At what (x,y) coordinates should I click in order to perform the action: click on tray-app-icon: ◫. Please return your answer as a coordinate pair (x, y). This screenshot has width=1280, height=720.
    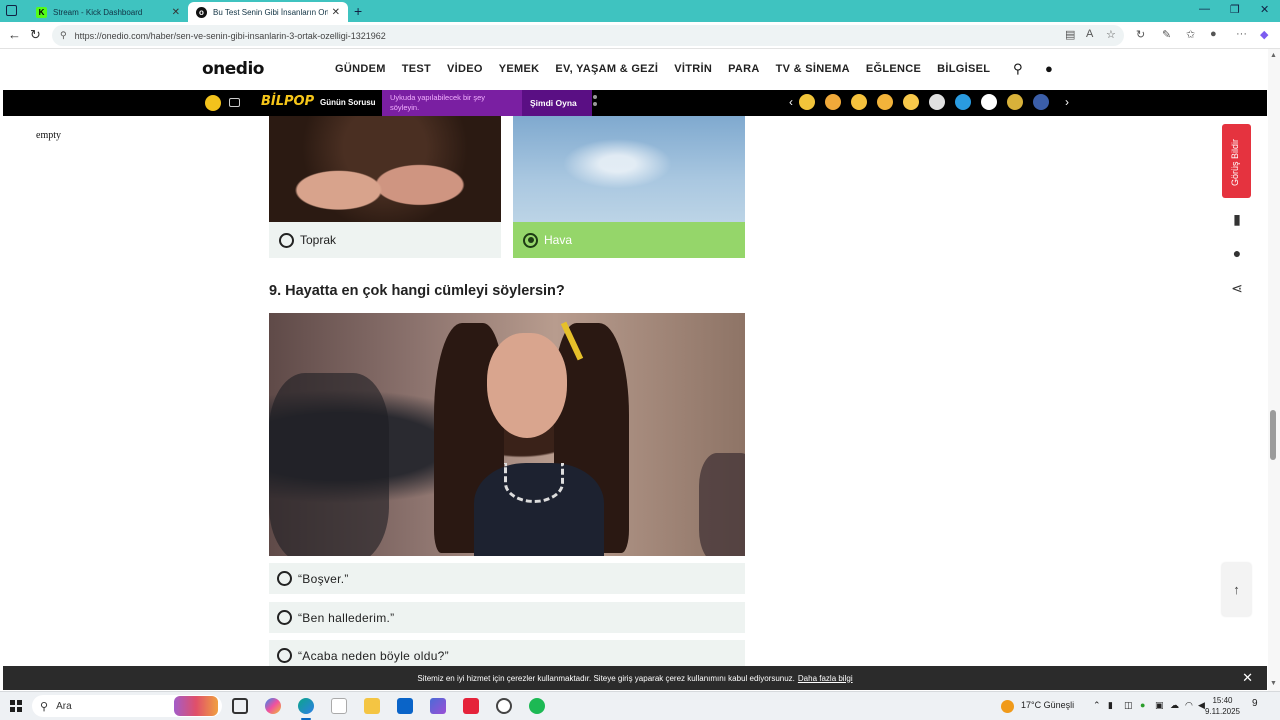
    Looking at the image, I should click on (1128, 705).